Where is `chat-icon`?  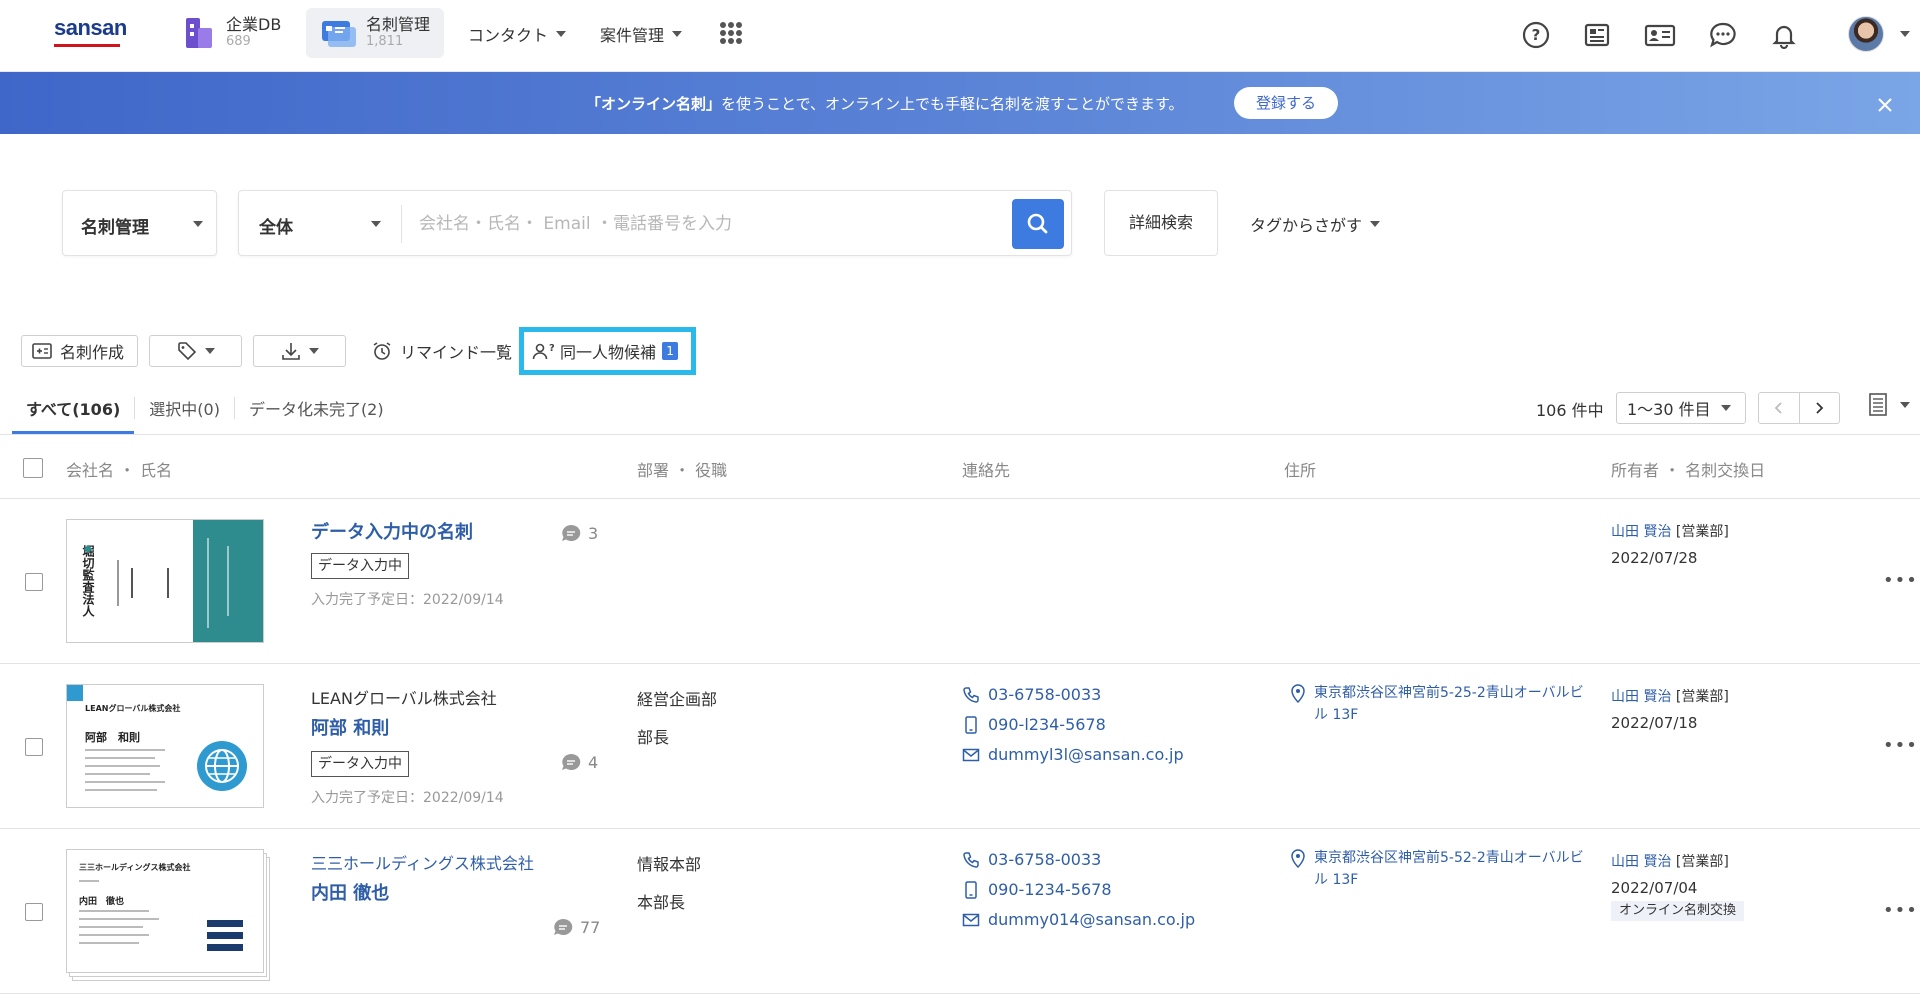
chat-icon is located at coordinates (1723, 35).